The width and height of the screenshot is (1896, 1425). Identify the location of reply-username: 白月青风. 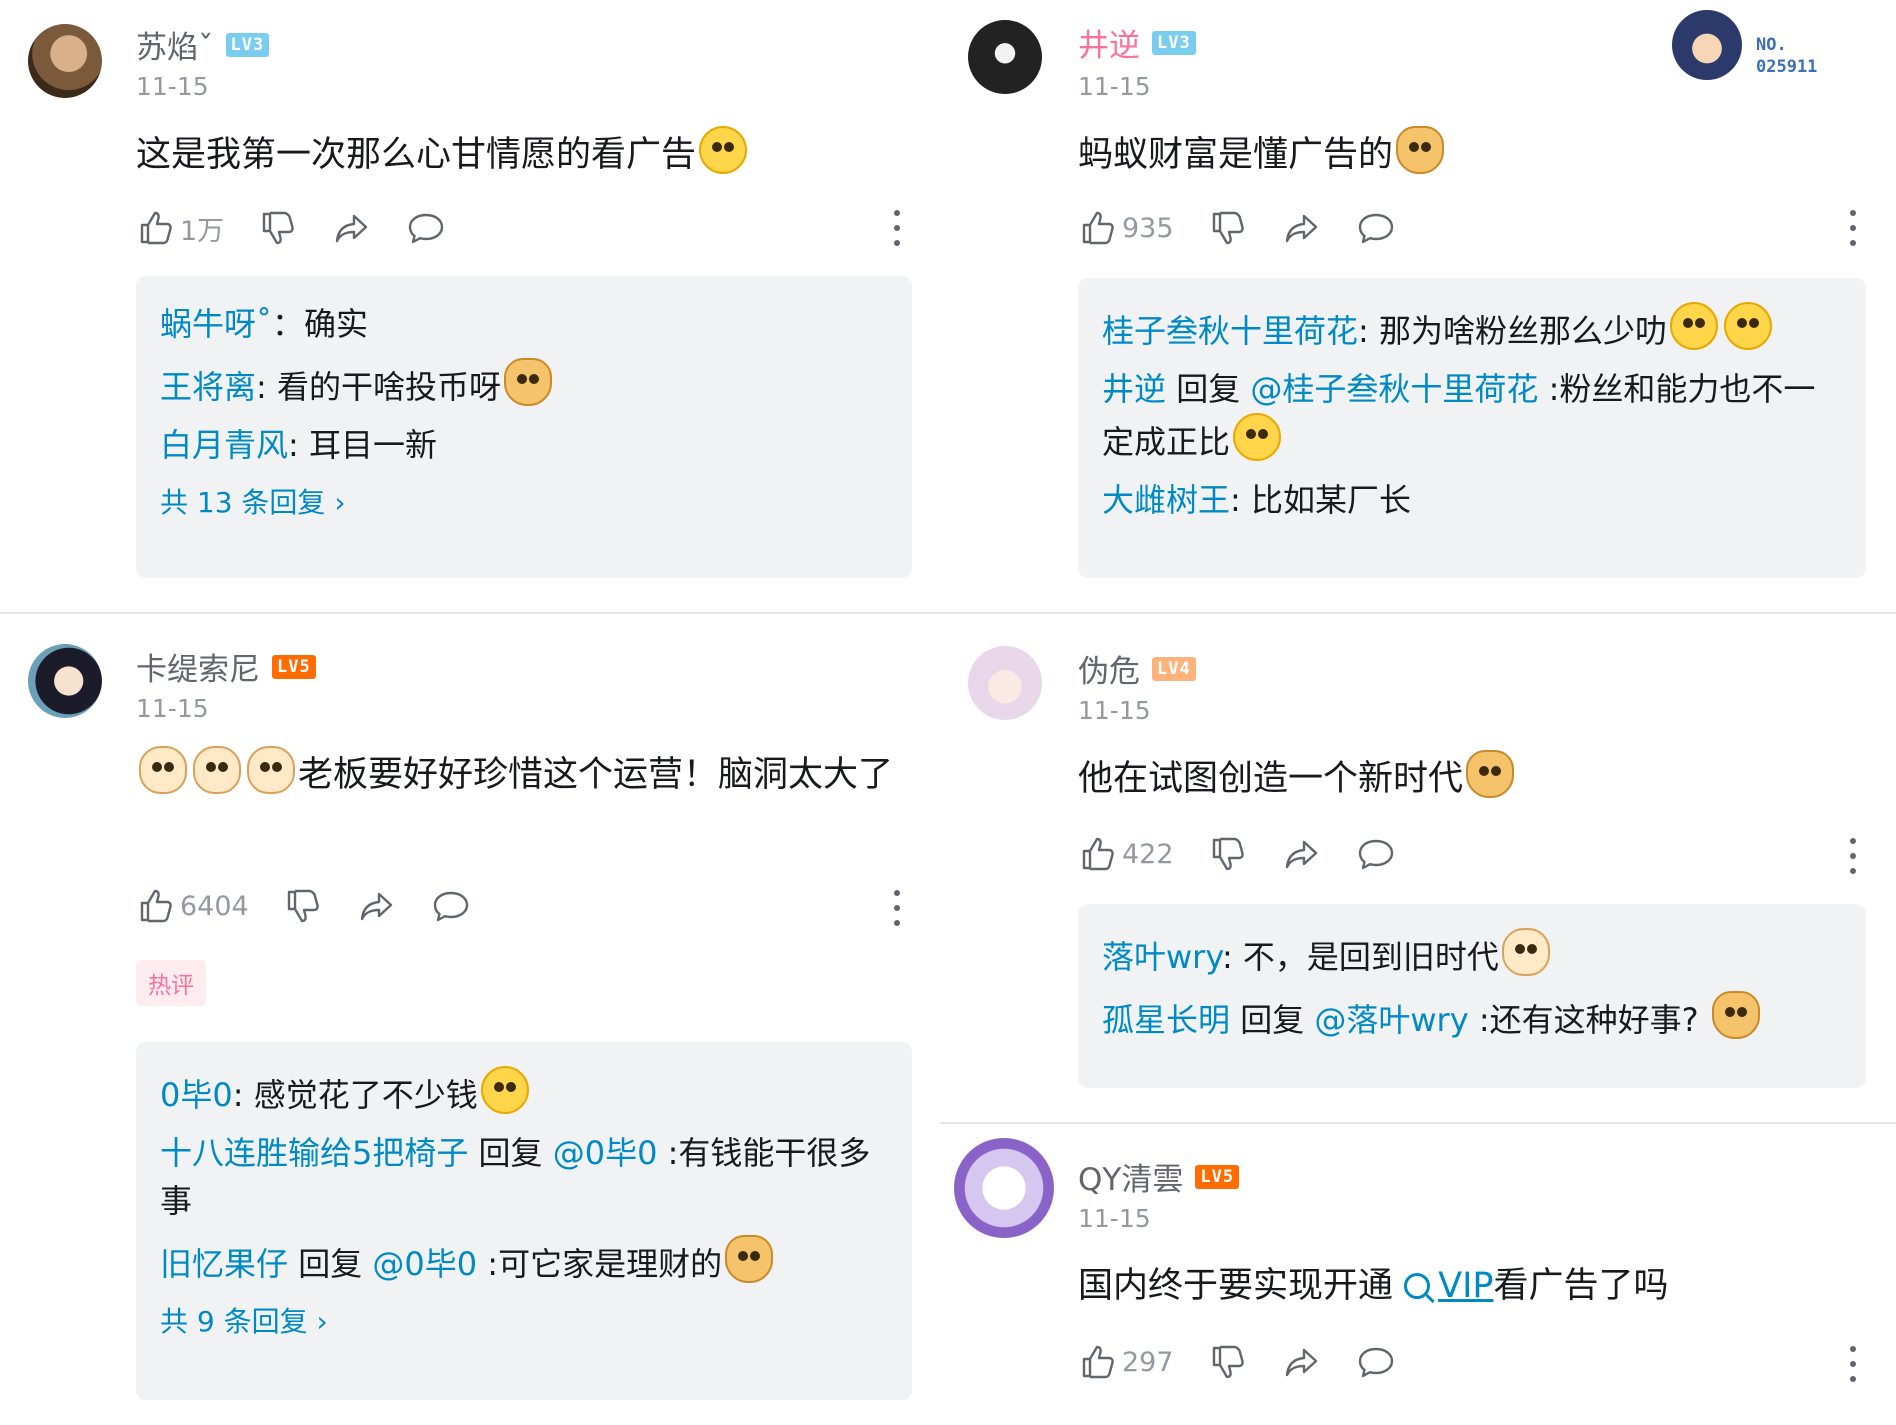
(224, 445).